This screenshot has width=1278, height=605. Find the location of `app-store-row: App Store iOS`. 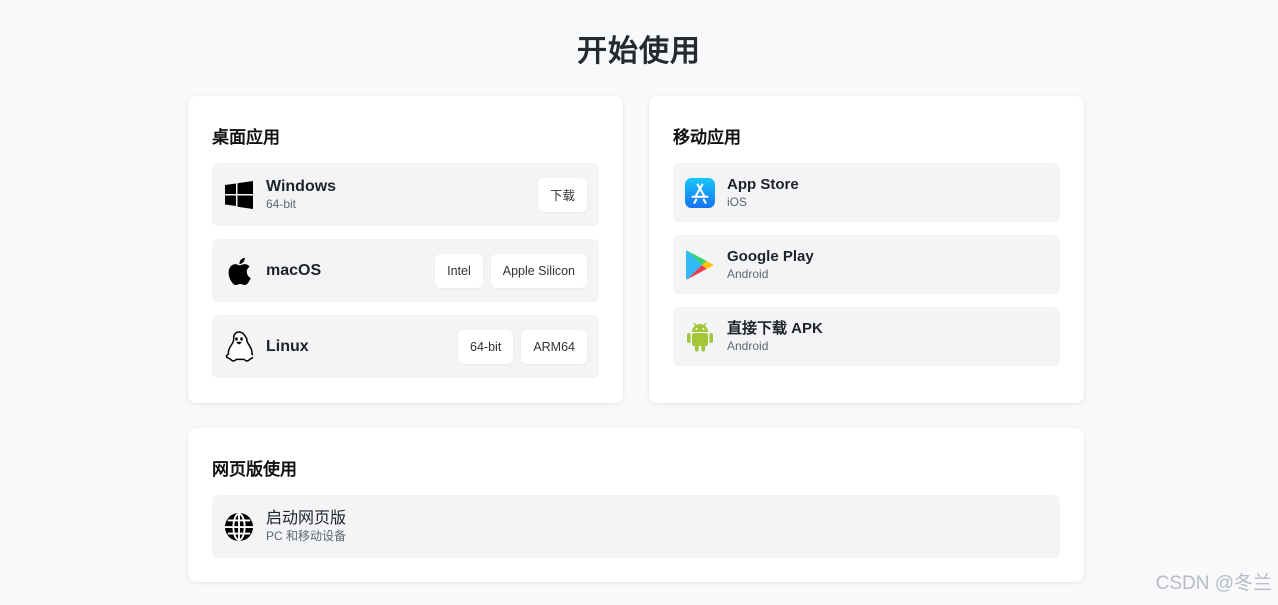

app-store-row: App Store iOS is located at coordinates (866, 192).